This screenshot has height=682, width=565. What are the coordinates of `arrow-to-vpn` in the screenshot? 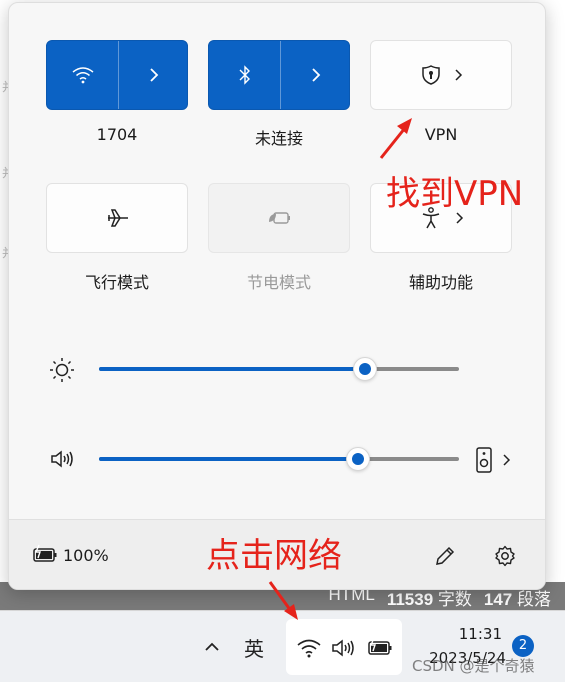 It's located at (395, 138).